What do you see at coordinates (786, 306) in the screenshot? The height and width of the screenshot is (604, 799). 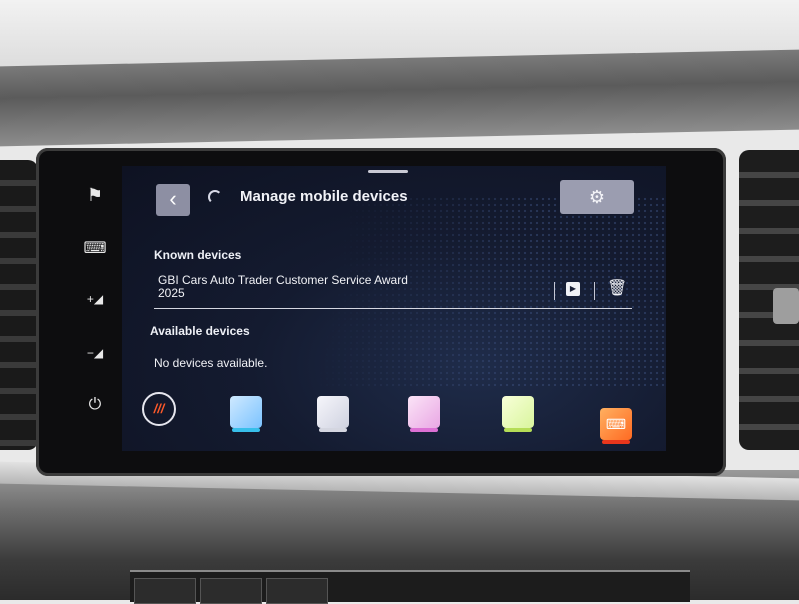 I see `air-vent-knob` at bounding box center [786, 306].